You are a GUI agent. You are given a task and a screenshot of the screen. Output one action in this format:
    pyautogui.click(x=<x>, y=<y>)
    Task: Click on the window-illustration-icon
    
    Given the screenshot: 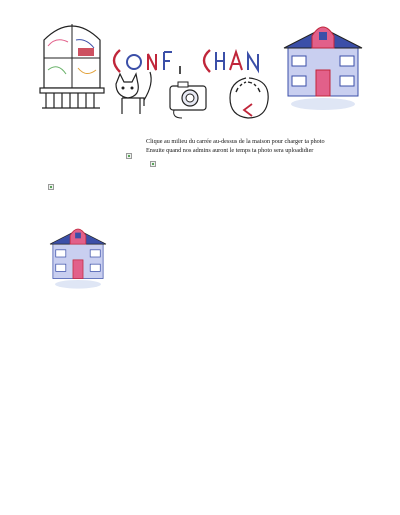 What is the action you would take?
    pyautogui.click(x=72, y=66)
    